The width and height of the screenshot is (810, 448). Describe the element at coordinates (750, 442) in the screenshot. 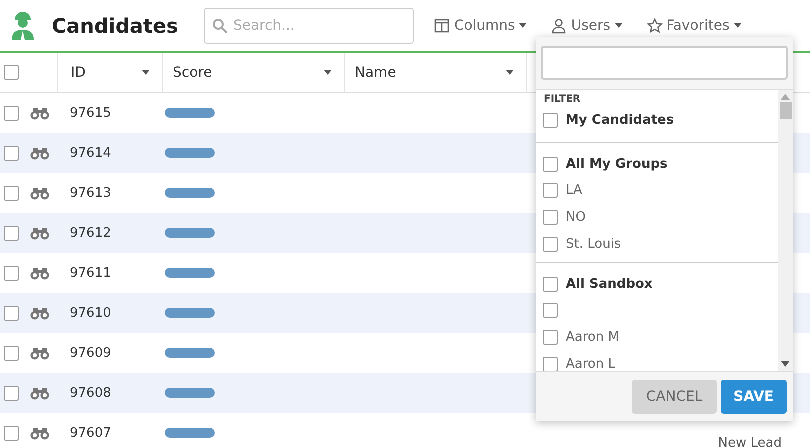

I see `table-cell: New Lead` at that location.